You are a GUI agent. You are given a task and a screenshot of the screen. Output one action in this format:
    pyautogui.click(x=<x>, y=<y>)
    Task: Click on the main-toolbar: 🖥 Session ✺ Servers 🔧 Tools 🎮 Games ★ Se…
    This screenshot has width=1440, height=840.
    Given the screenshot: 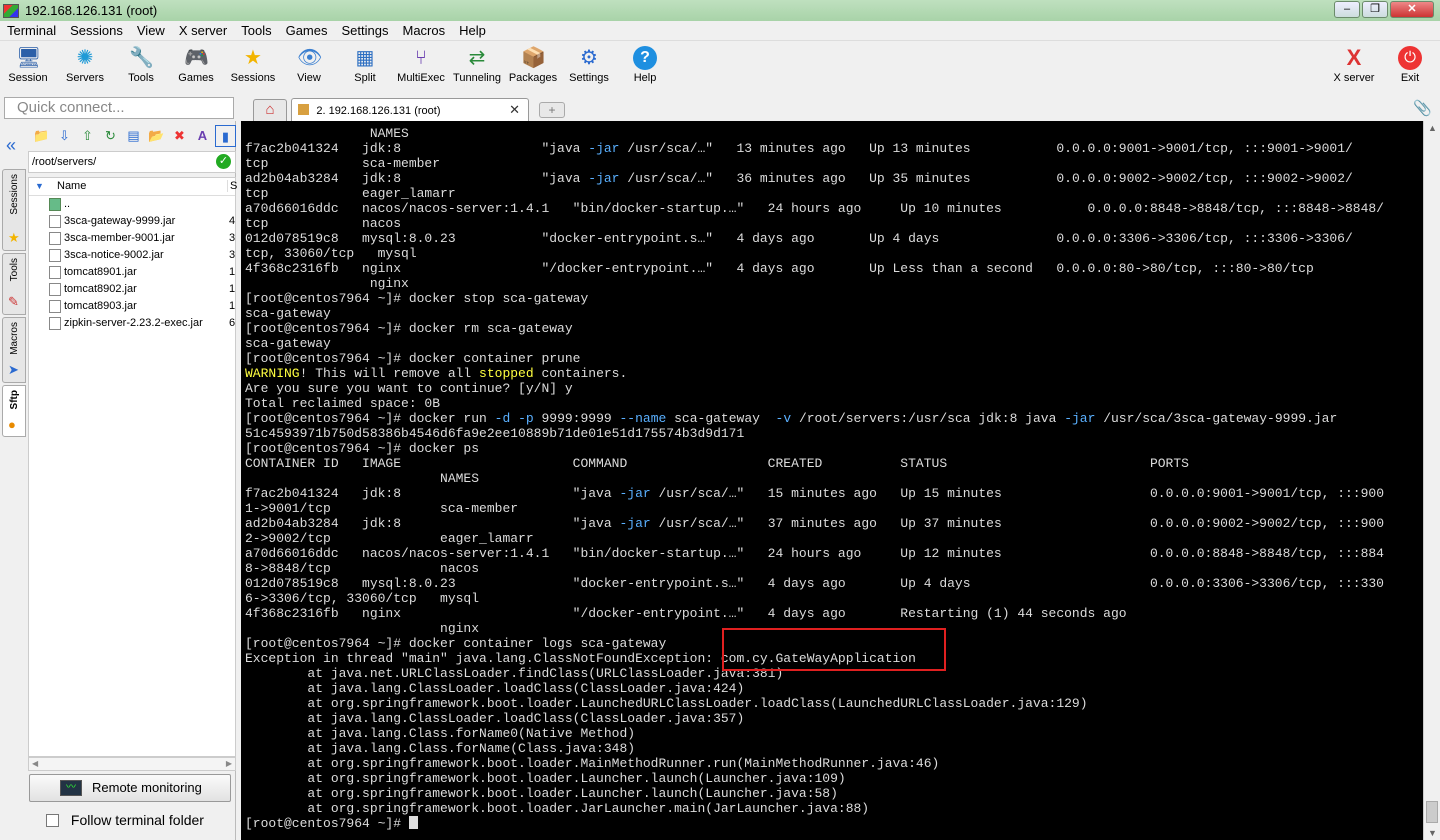 What is the action you would take?
    pyautogui.click(x=720, y=67)
    